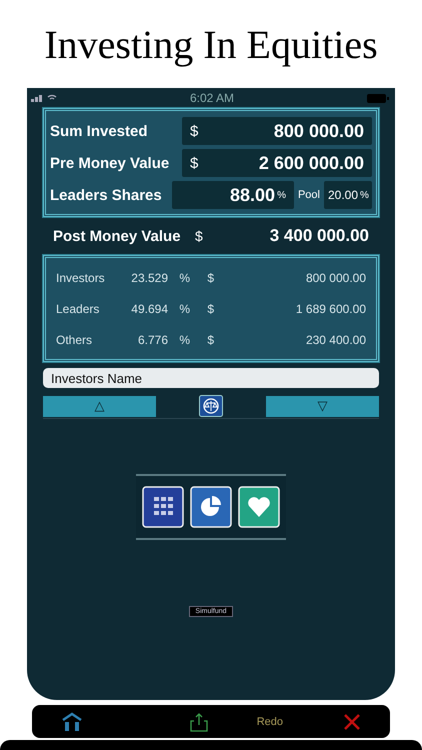 Image resolution: width=422 pixels, height=750 pixels. What do you see at coordinates (99, 406) in the screenshot?
I see `up-button: △` at bounding box center [99, 406].